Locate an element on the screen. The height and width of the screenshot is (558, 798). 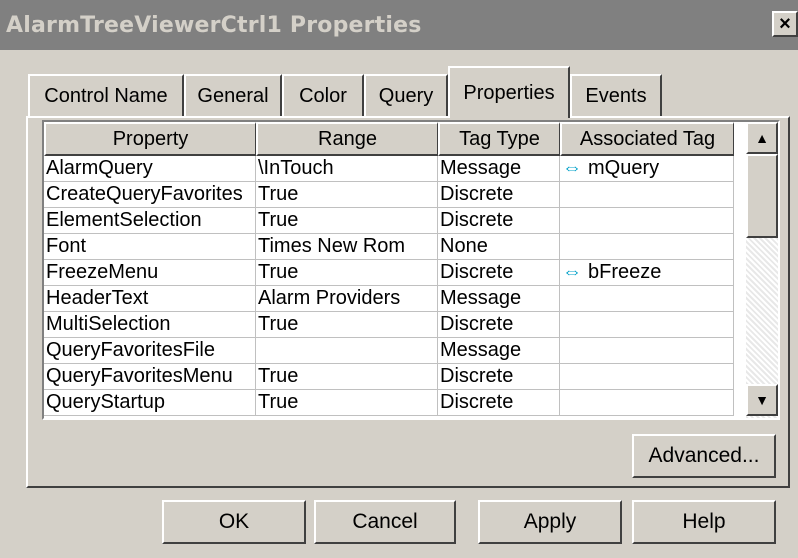
cell-property: FreezeMenu is located at coordinates (150, 273).